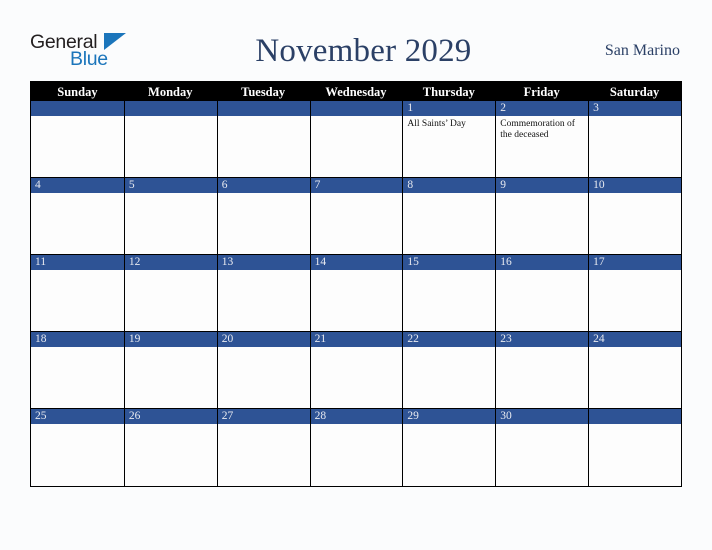 This screenshot has height=550, width=712. What do you see at coordinates (263, 293) in the screenshot?
I see `calendar-day-cell: 13` at bounding box center [263, 293].